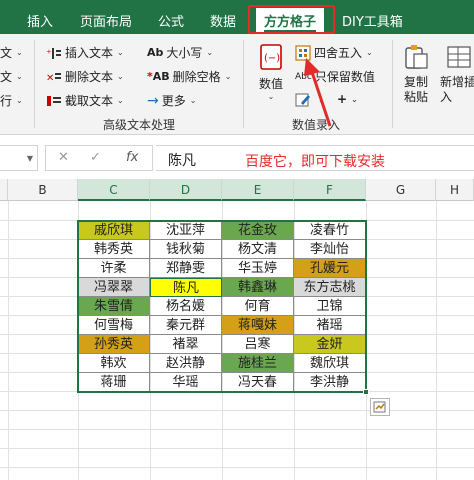 This screenshot has width=474, height=480. What do you see at coordinates (153, 100) in the screenshot?
I see `arrow-right-icon: →` at bounding box center [153, 100].